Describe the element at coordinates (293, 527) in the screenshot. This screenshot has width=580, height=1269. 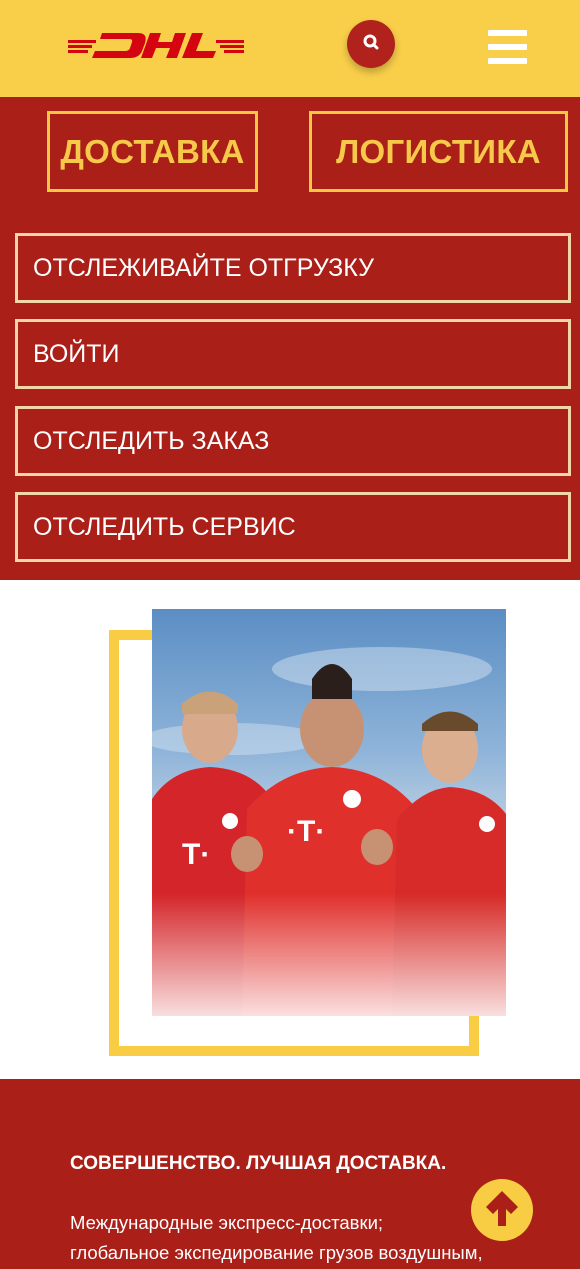
I see `track-service-link: ОТСЛЕДИТЬ СЕРВИС` at that location.